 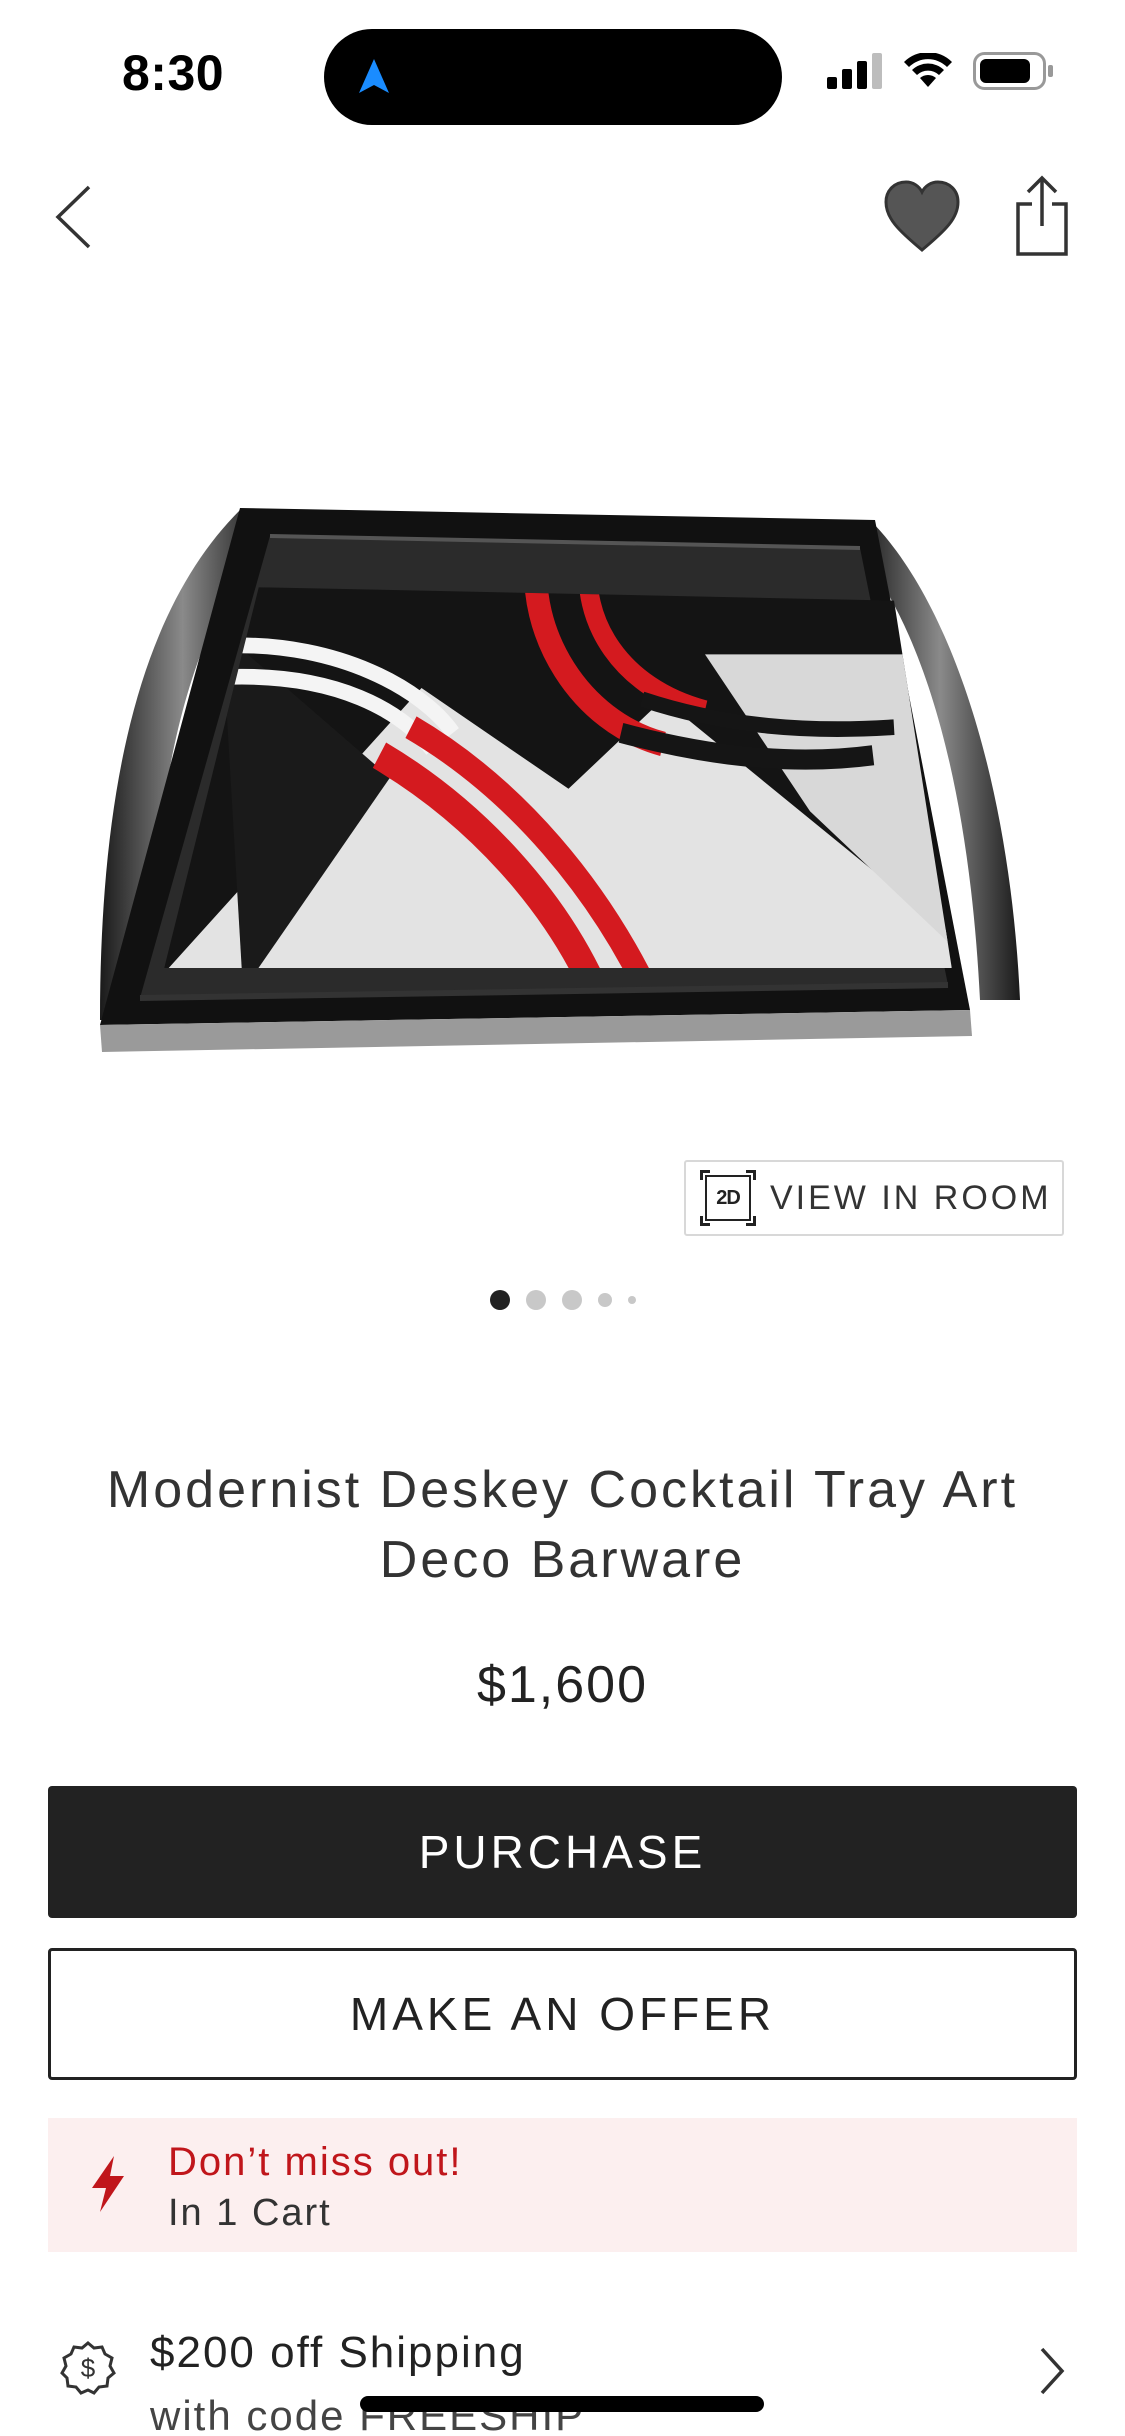 What do you see at coordinates (374, 76) in the screenshot?
I see `location-arrow-icon` at bounding box center [374, 76].